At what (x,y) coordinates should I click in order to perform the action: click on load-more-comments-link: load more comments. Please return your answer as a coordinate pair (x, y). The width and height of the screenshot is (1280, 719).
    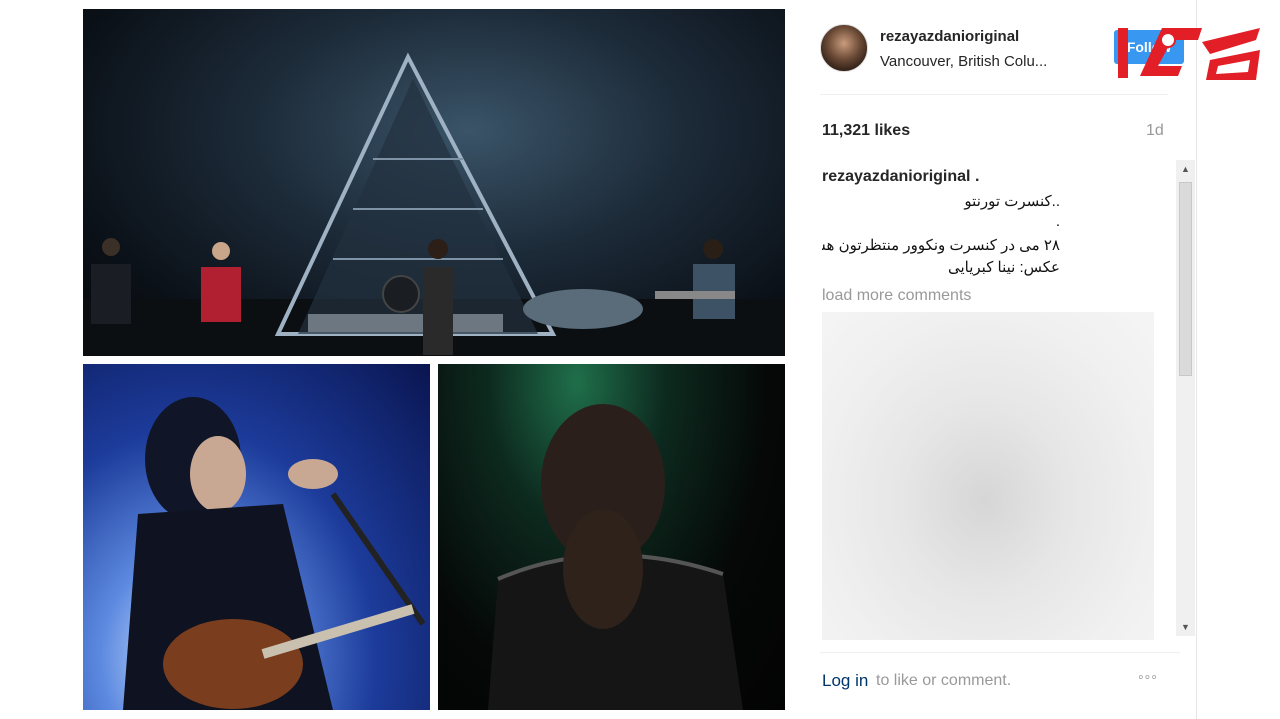
    Looking at the image, I should click on (896, 296).